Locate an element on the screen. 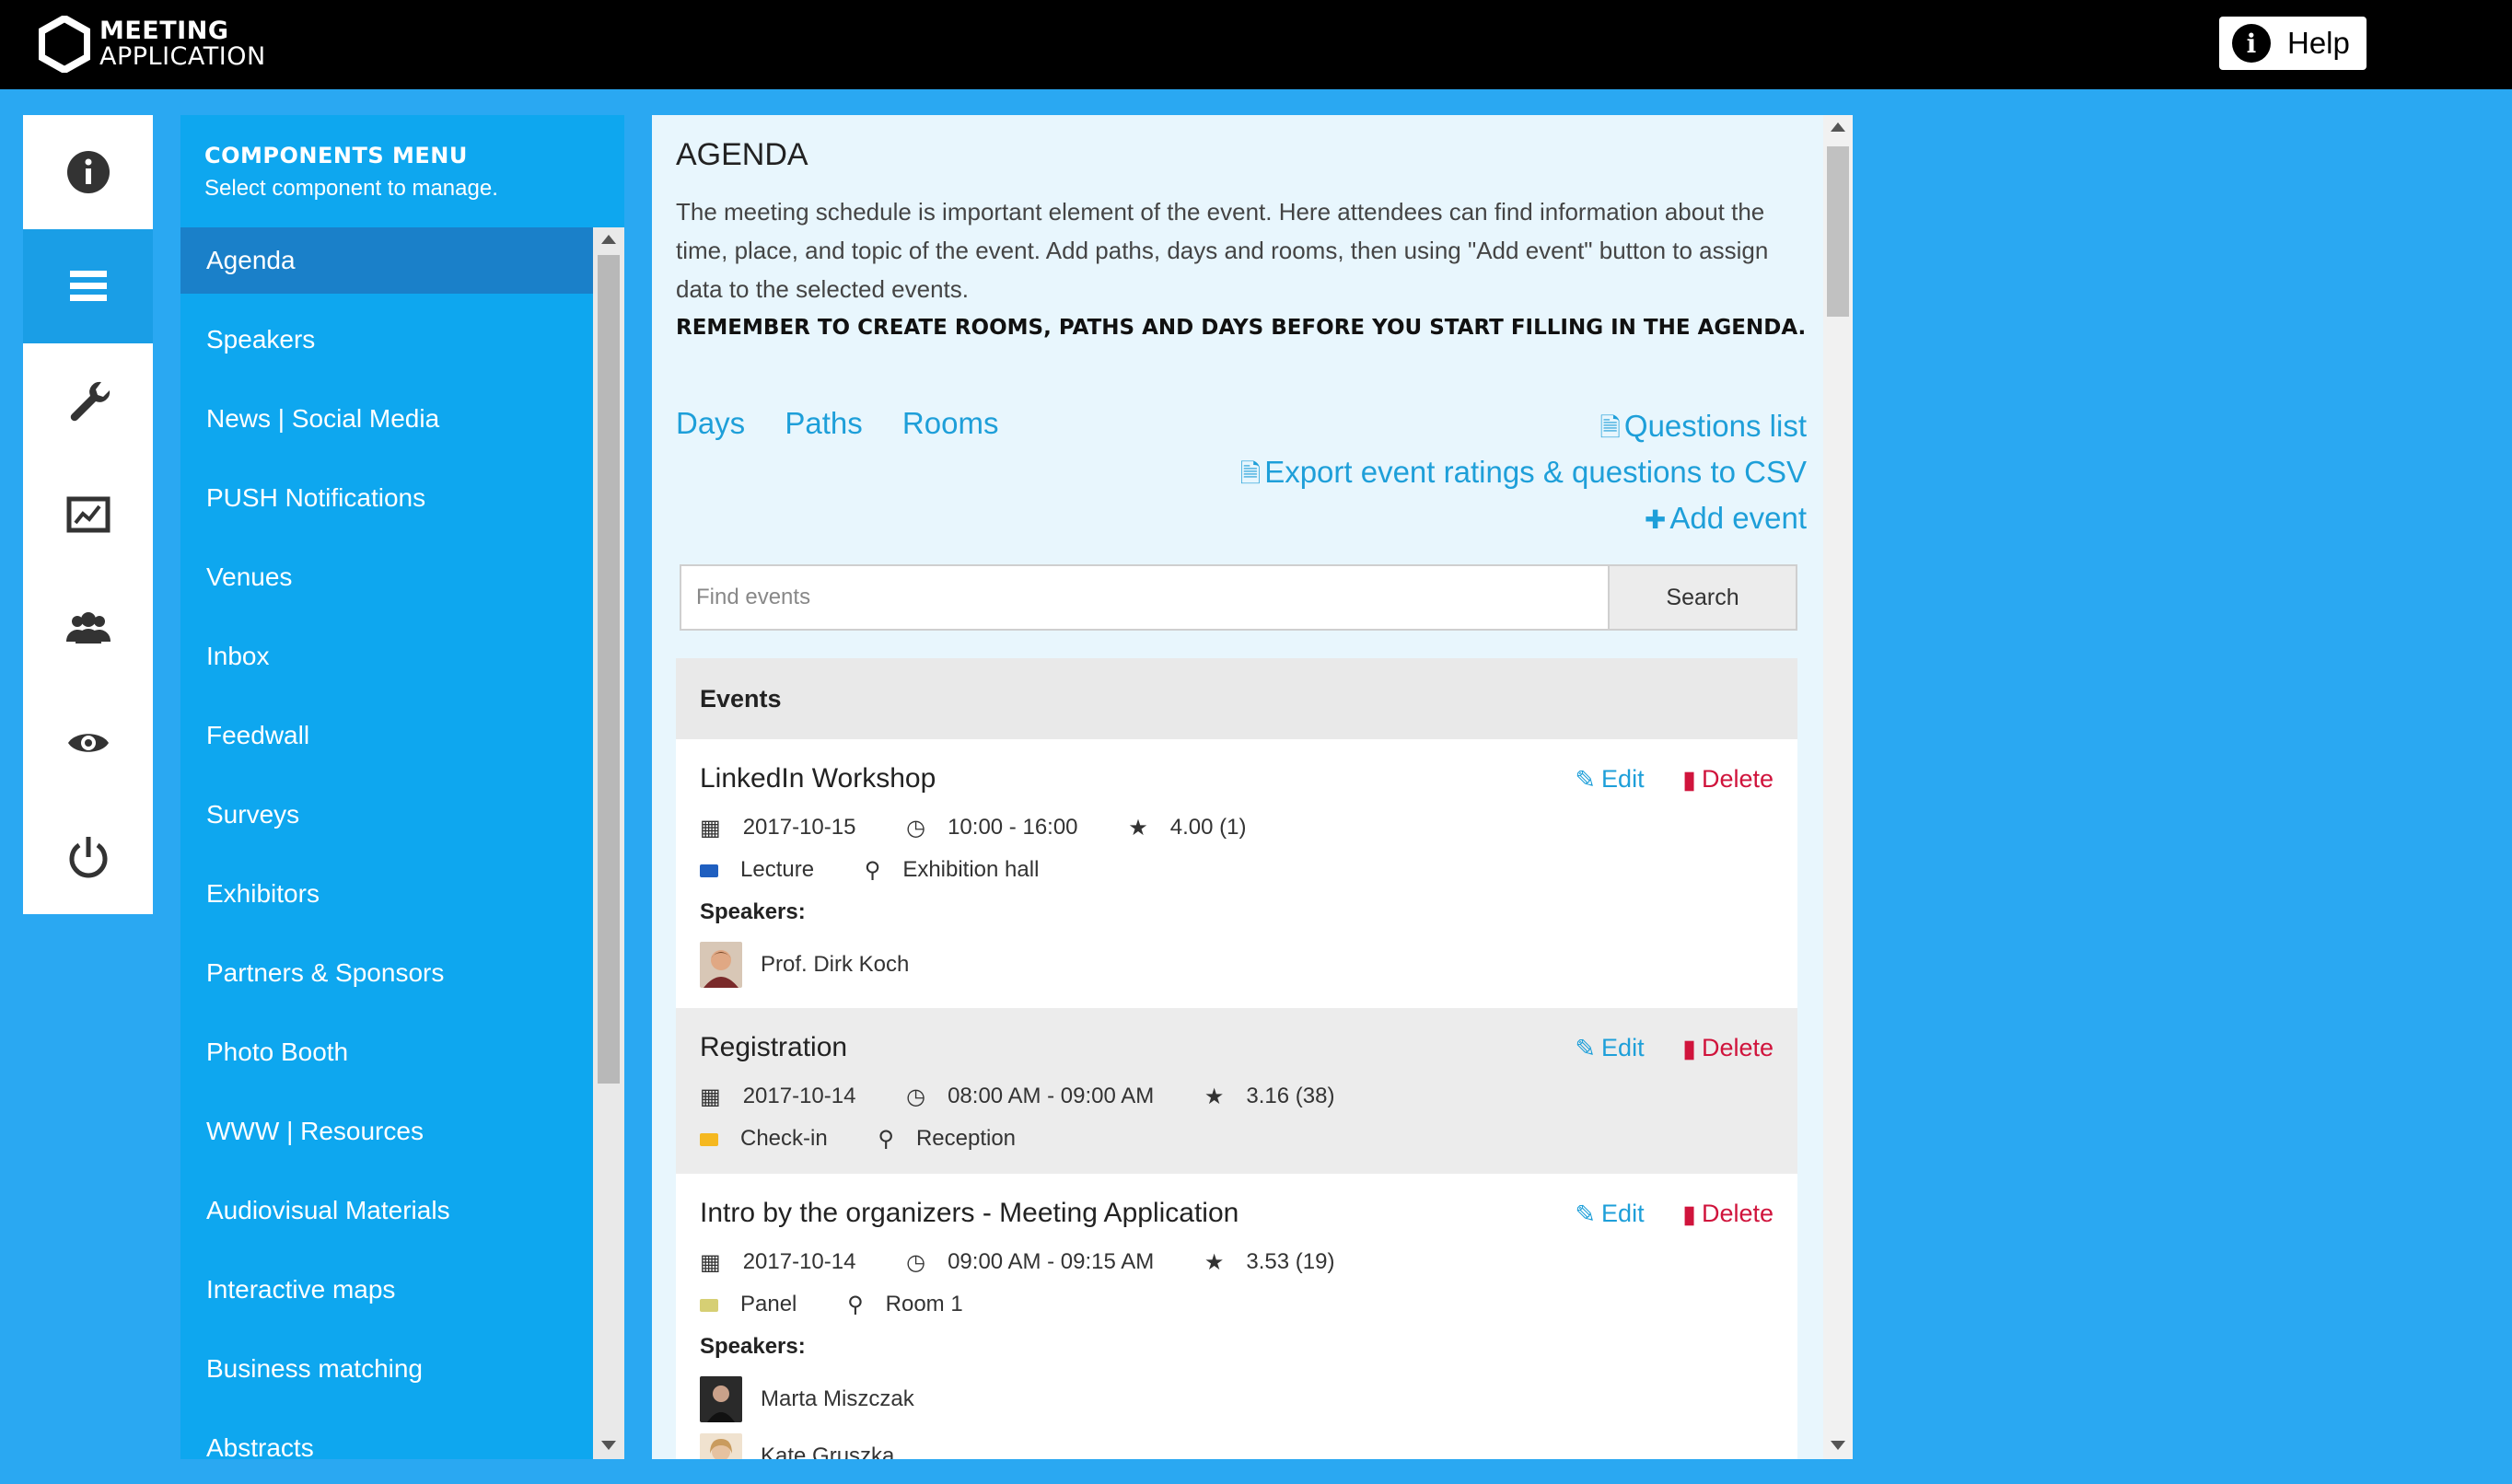 The height and width of the screenshot is (1484, 2512). menu-item-news-social-media: News | Social Media is located at coordinates (386, 425).